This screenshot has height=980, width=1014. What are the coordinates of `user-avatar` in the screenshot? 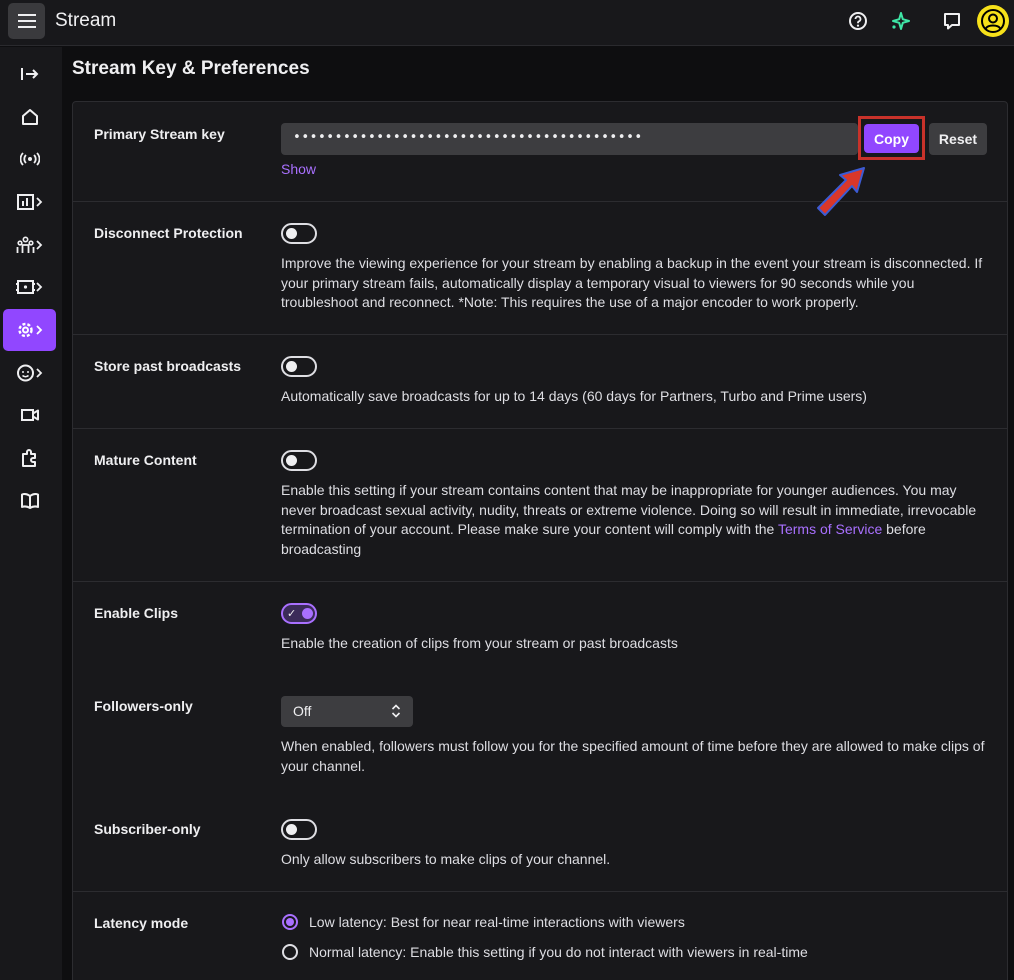 It's located at (993, 21).